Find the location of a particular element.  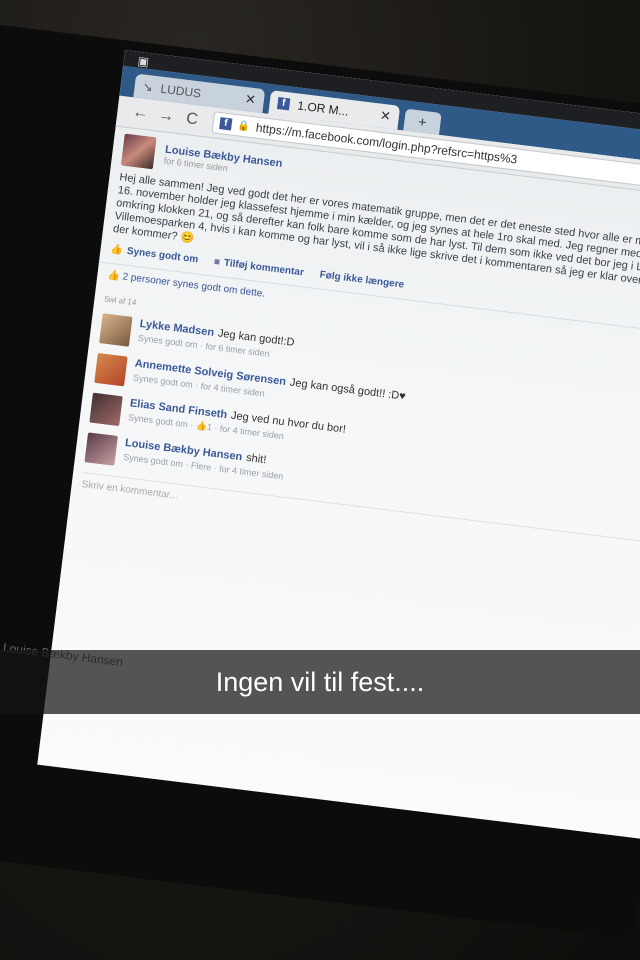

new-tab-button: + is located at coordinates (422, 121).